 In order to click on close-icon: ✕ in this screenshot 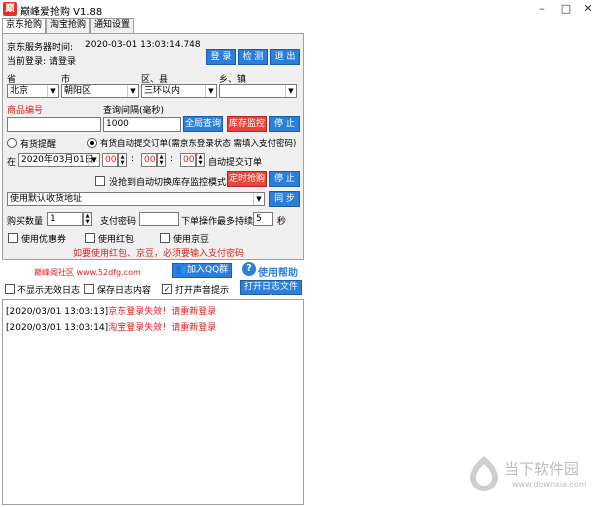, I will do `click(588, 9)`.